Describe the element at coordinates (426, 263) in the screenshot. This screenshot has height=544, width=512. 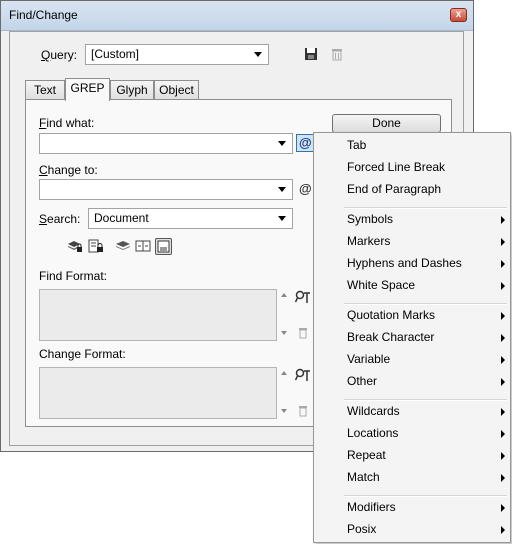
I see `menu-item-hyphens-and-dashes: Hyphens and Dashes` at that location.